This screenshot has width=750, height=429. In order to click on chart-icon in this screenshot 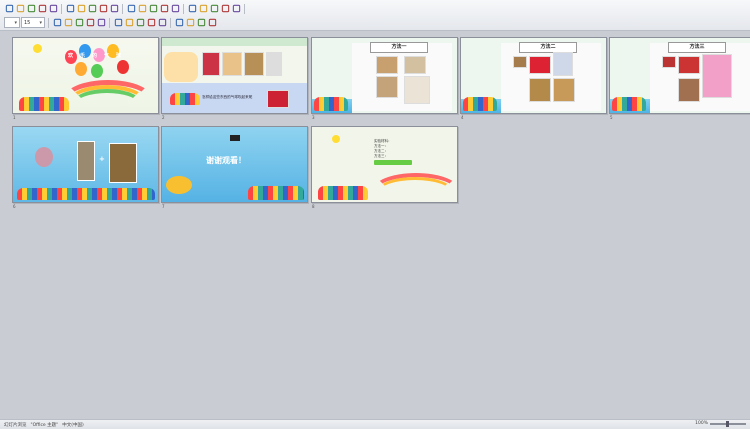, I will do `click(175, 9)`.